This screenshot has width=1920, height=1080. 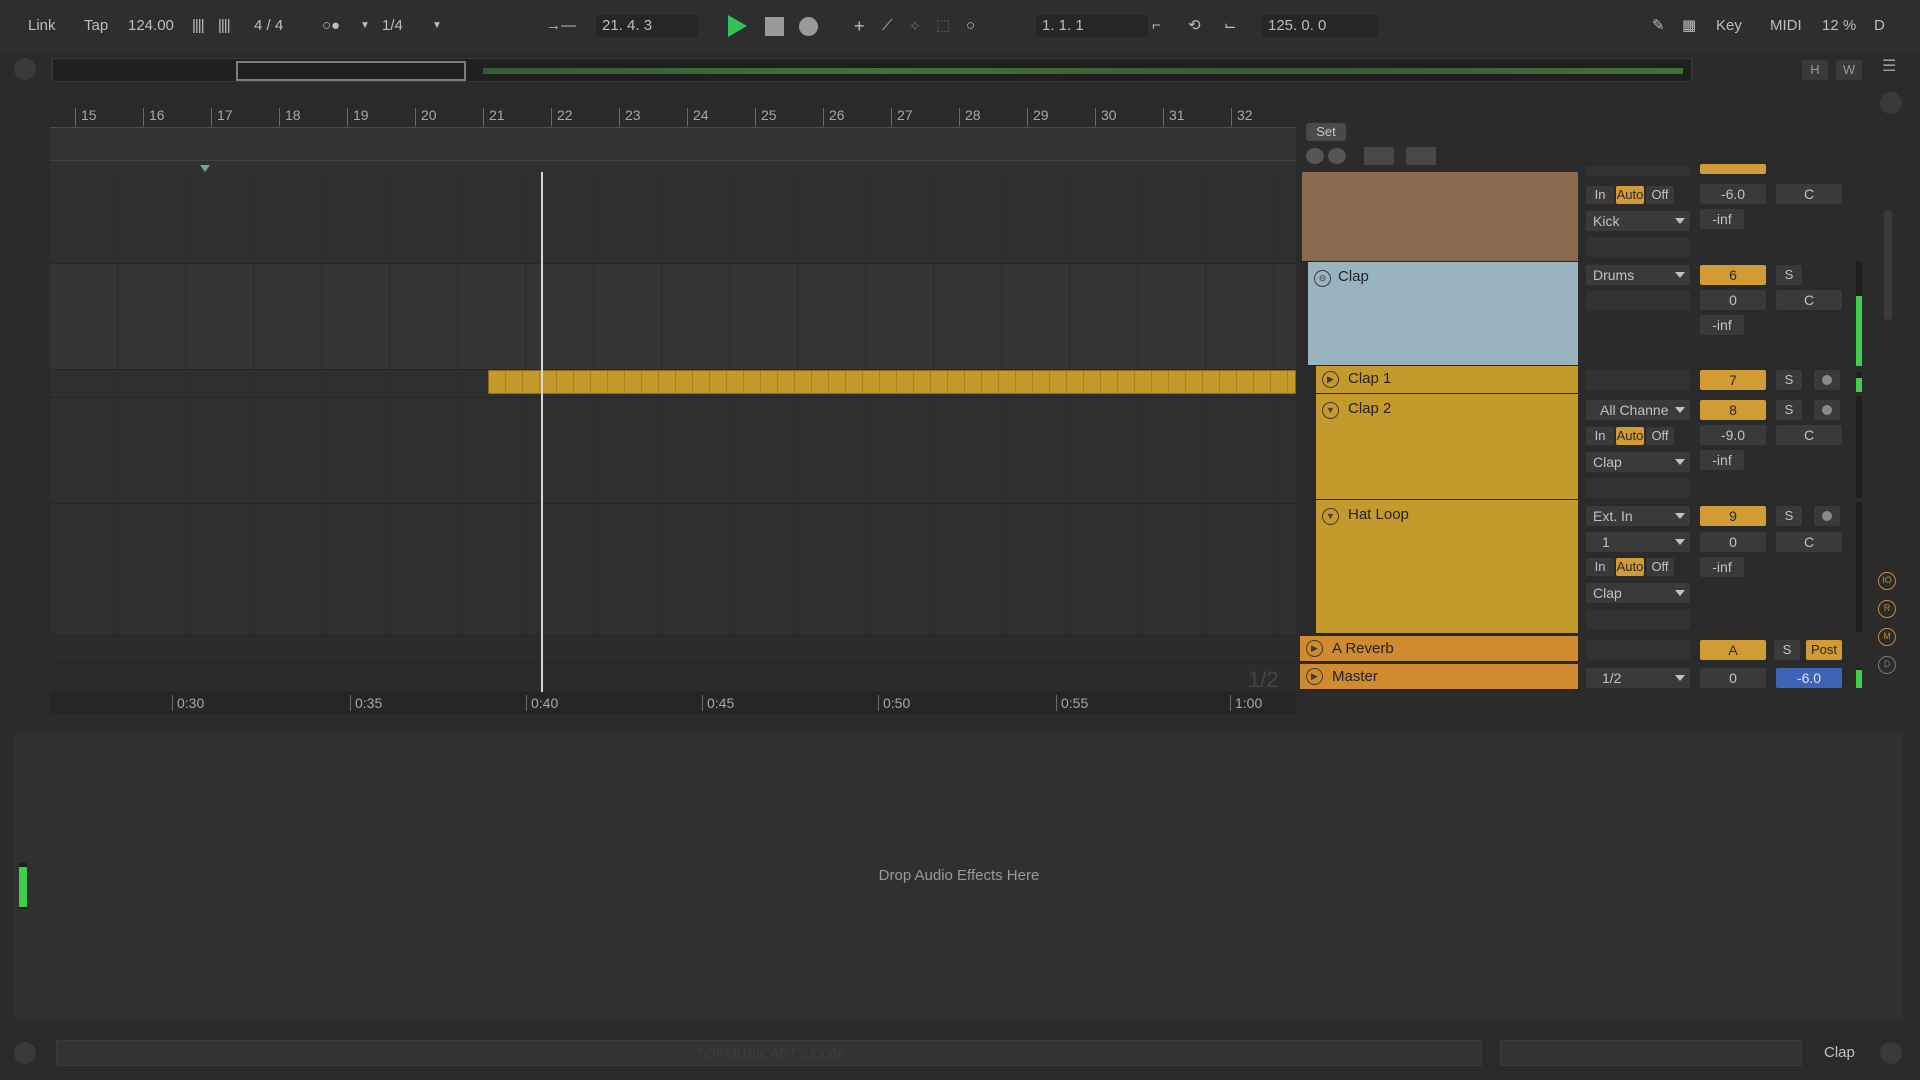 I want to click on lock-envelopes-icon, so click(x=1421, y=156).